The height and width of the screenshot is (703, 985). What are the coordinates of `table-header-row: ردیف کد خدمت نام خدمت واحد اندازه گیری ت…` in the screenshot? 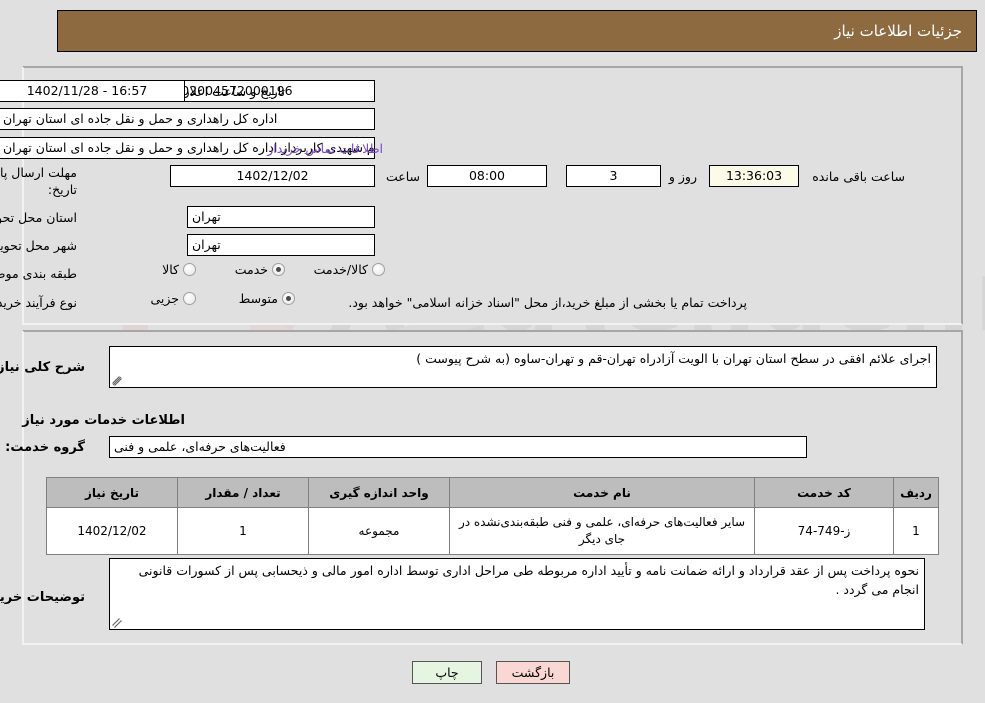 It's located at (492, 492).